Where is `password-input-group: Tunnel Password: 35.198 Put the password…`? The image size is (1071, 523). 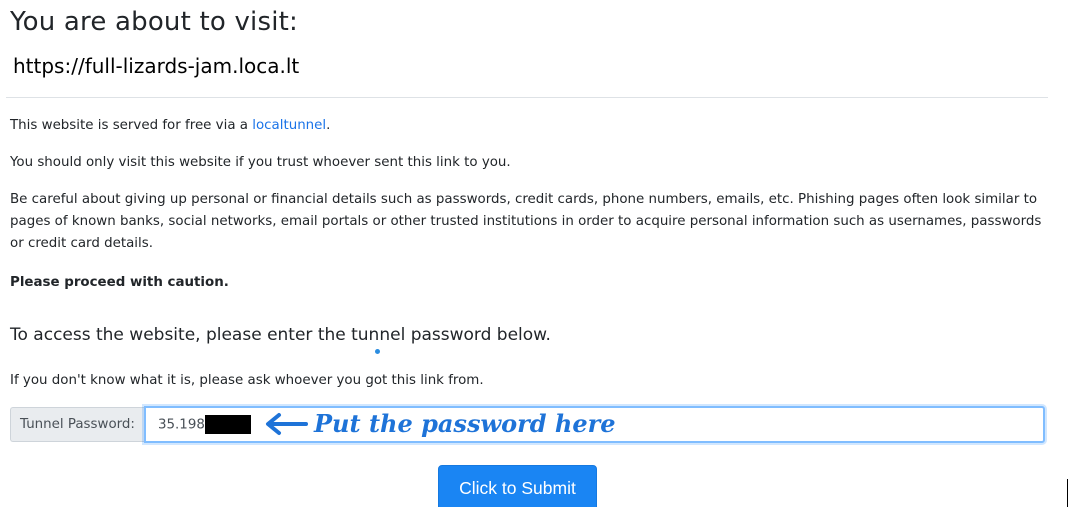 password-input-group: Tunnel Password: 35.198 Put the password… is located at coordinates (527, 424).